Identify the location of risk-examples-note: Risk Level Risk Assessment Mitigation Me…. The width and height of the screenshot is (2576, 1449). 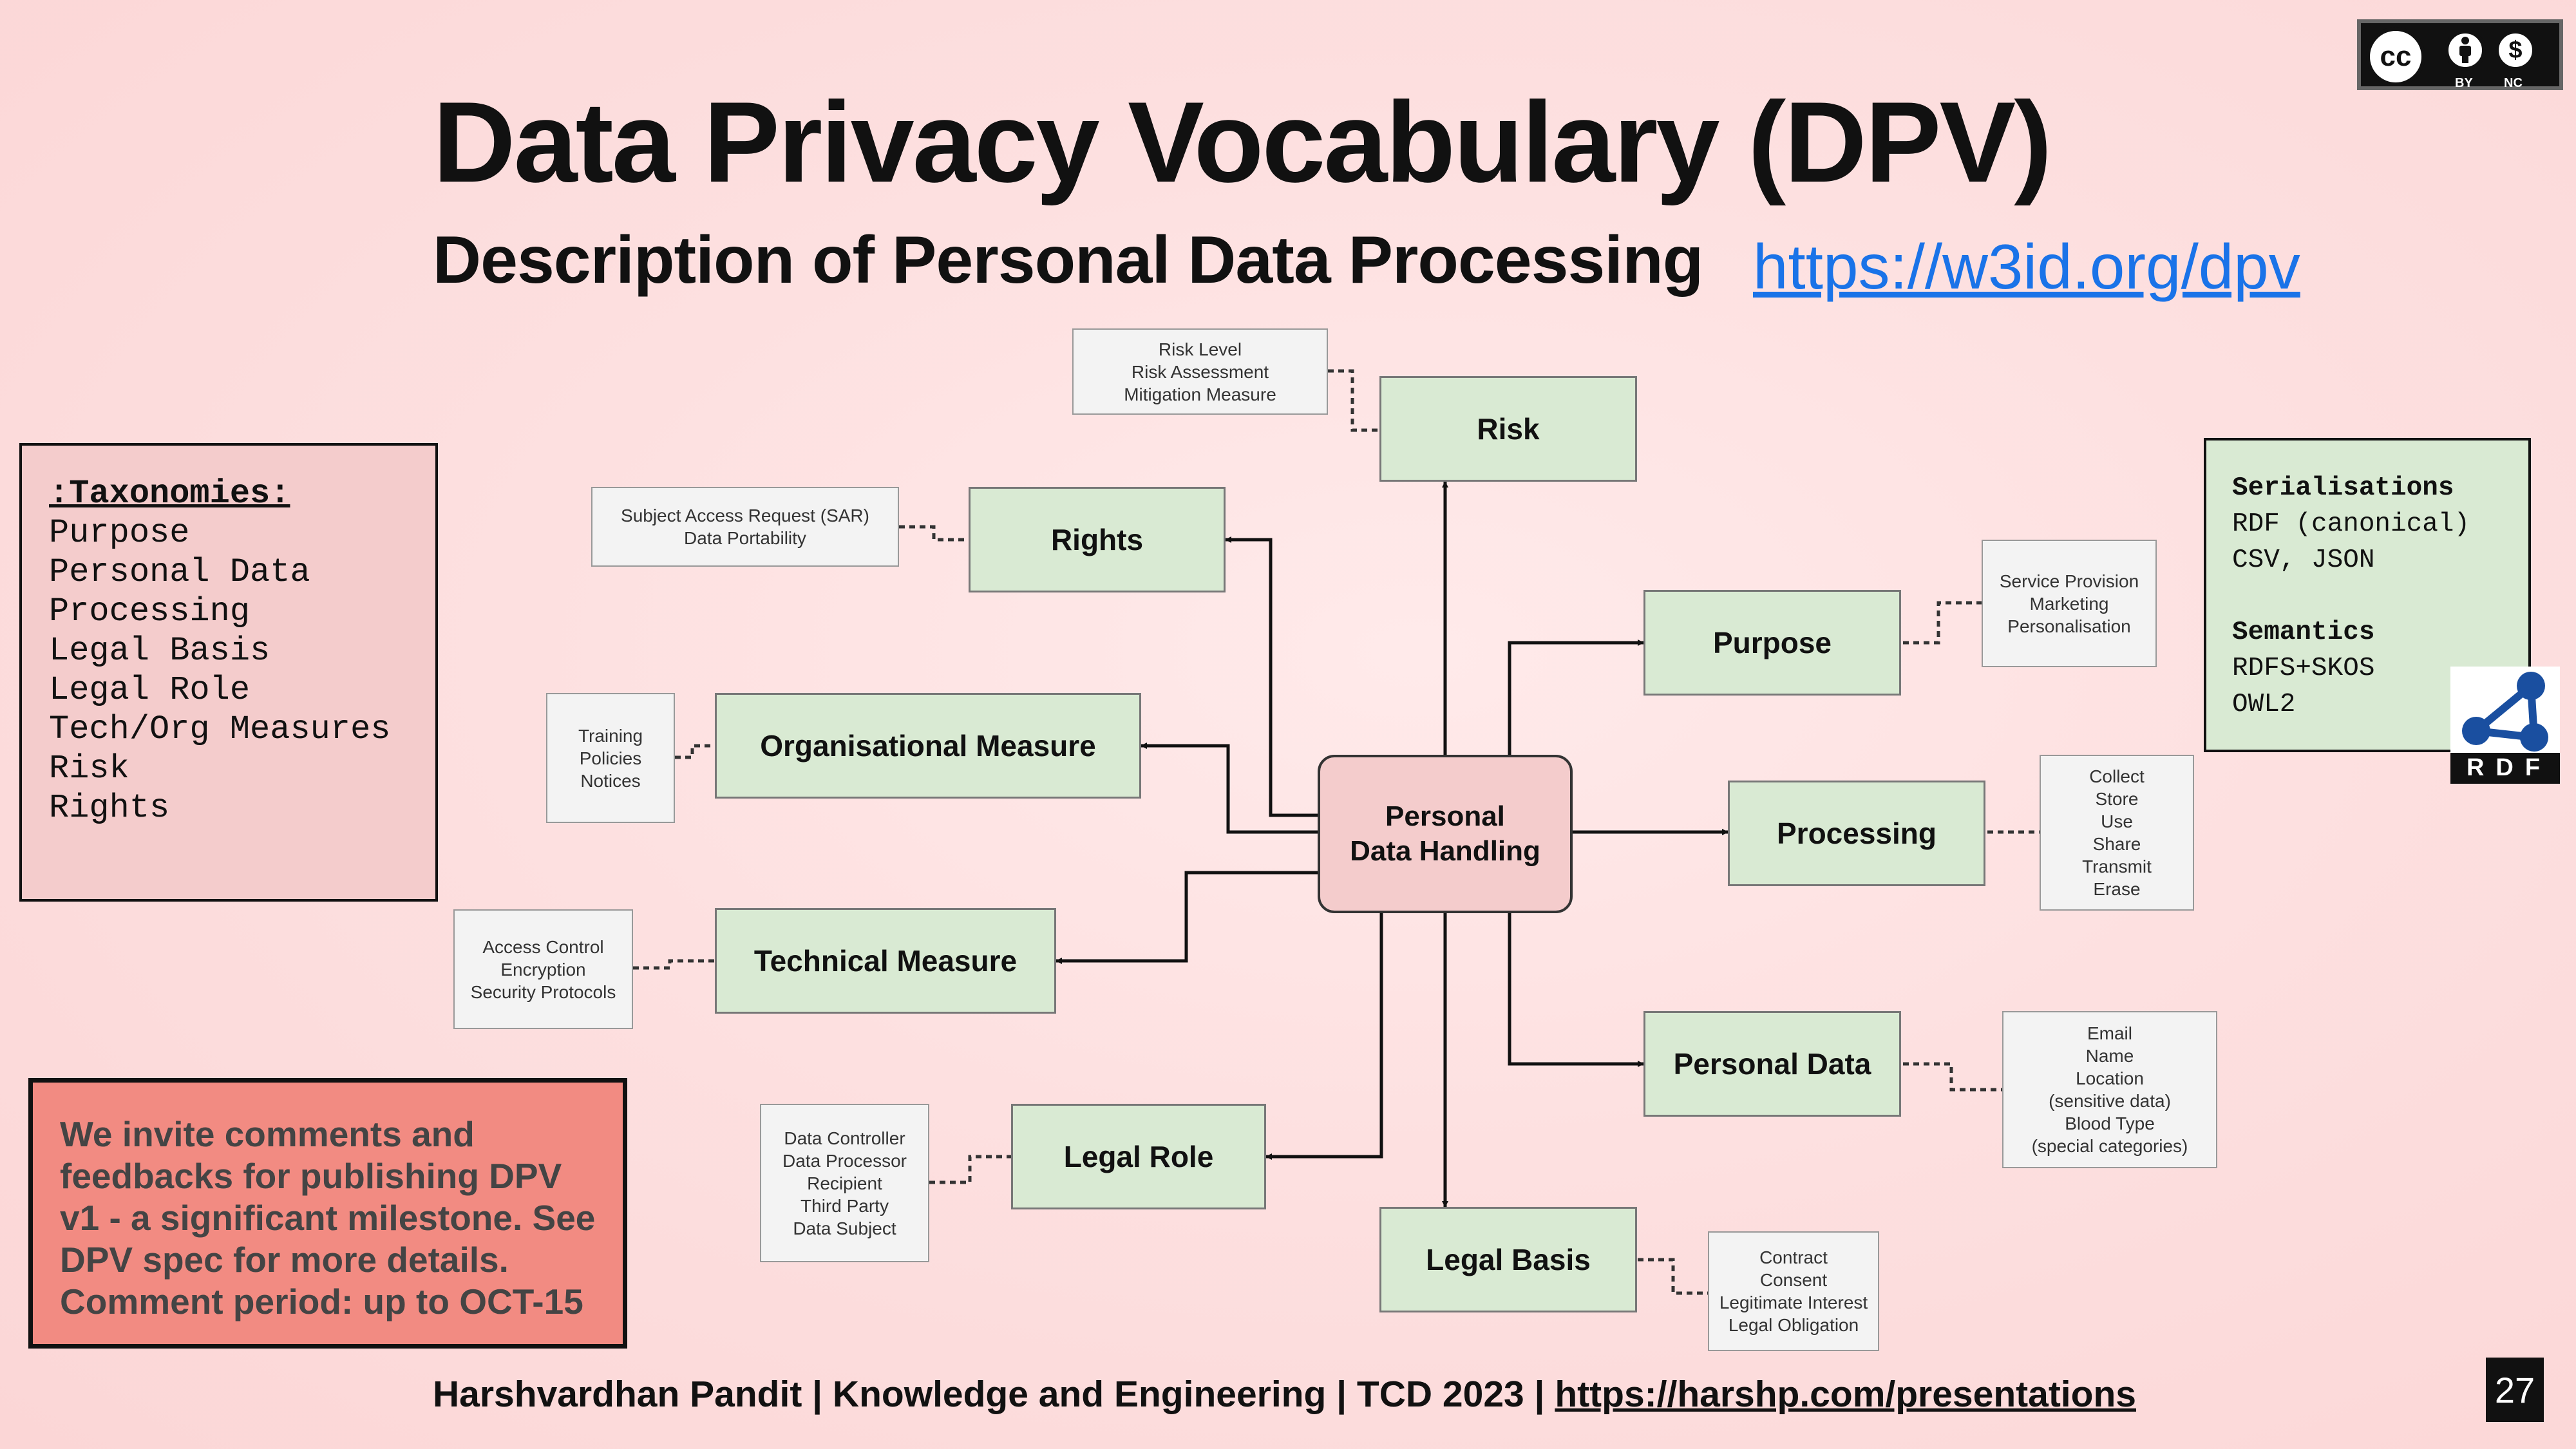
(1200, 371).